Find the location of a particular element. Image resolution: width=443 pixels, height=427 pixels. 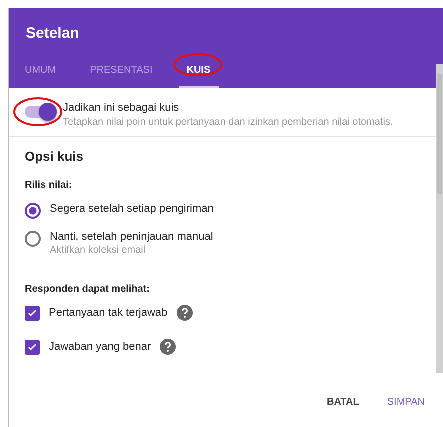

group-label: Rilis nilai: is located at coordinates (48, 185).